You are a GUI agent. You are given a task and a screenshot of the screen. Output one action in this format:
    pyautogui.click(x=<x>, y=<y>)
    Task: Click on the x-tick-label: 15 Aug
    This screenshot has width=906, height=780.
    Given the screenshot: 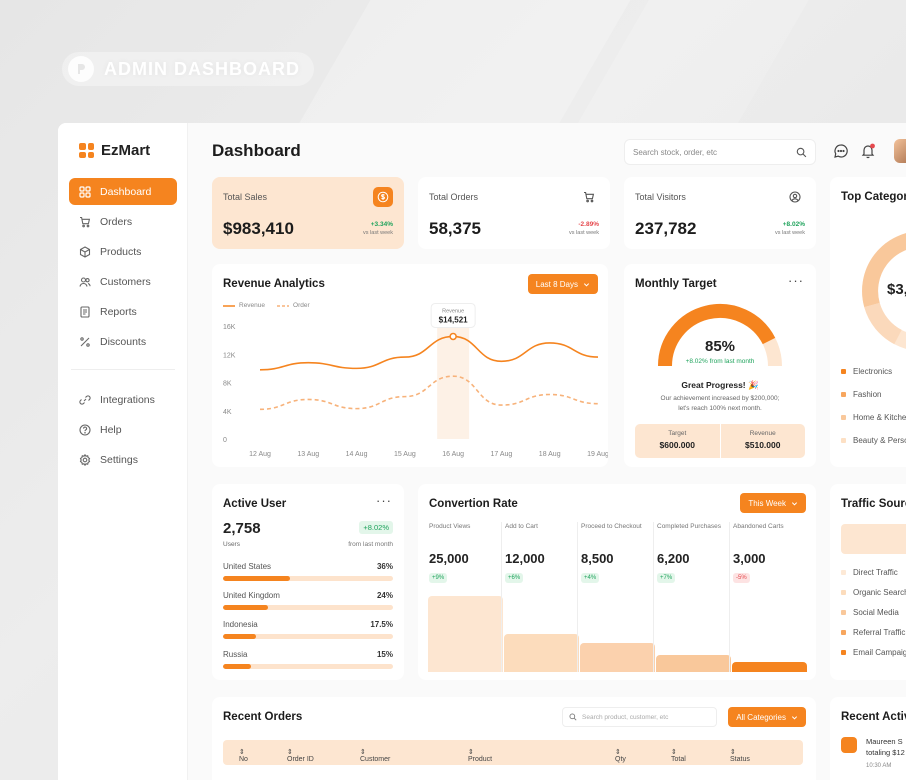 What is the action you would take?
    pyautogui.click(x=405, y=454)
    